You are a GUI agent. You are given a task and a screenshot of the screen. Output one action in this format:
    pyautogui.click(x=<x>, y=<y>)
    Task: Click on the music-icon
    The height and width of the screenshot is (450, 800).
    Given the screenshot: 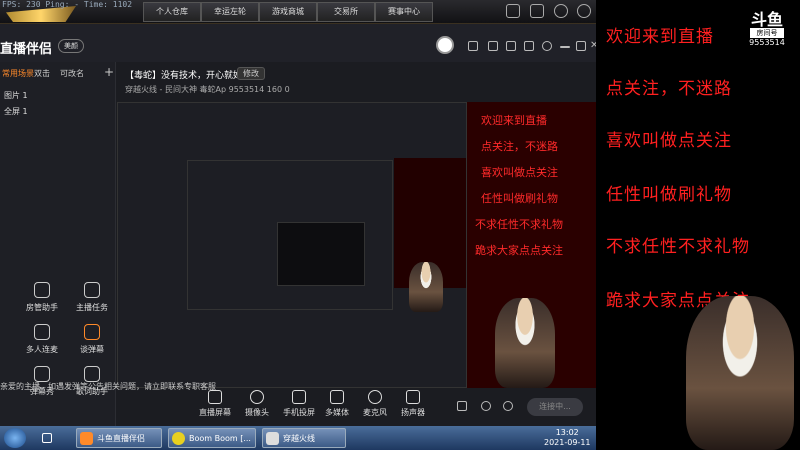 What is the action you would take?
    pyautogui.click(x=92, y=374)
    